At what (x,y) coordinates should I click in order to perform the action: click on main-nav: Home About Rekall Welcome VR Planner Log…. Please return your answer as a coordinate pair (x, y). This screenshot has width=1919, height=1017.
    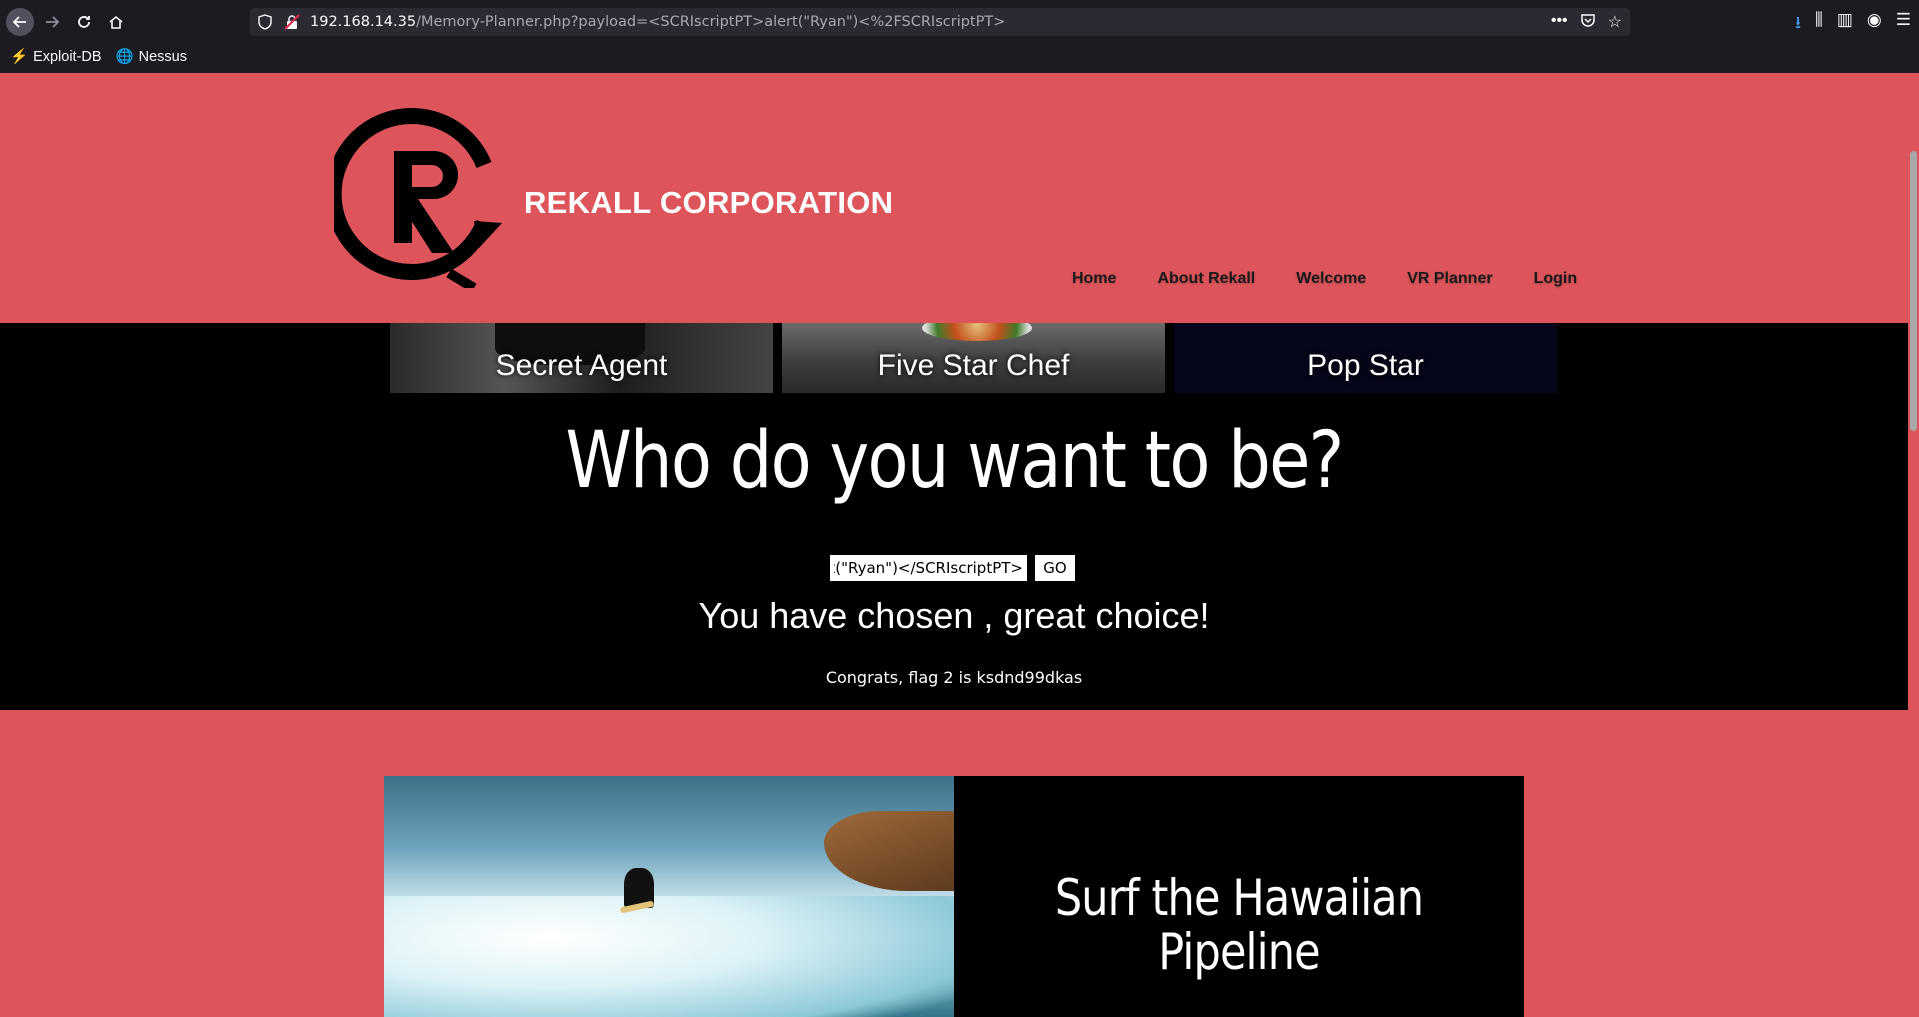
    Looking at the image, I should click on (1324, 279).